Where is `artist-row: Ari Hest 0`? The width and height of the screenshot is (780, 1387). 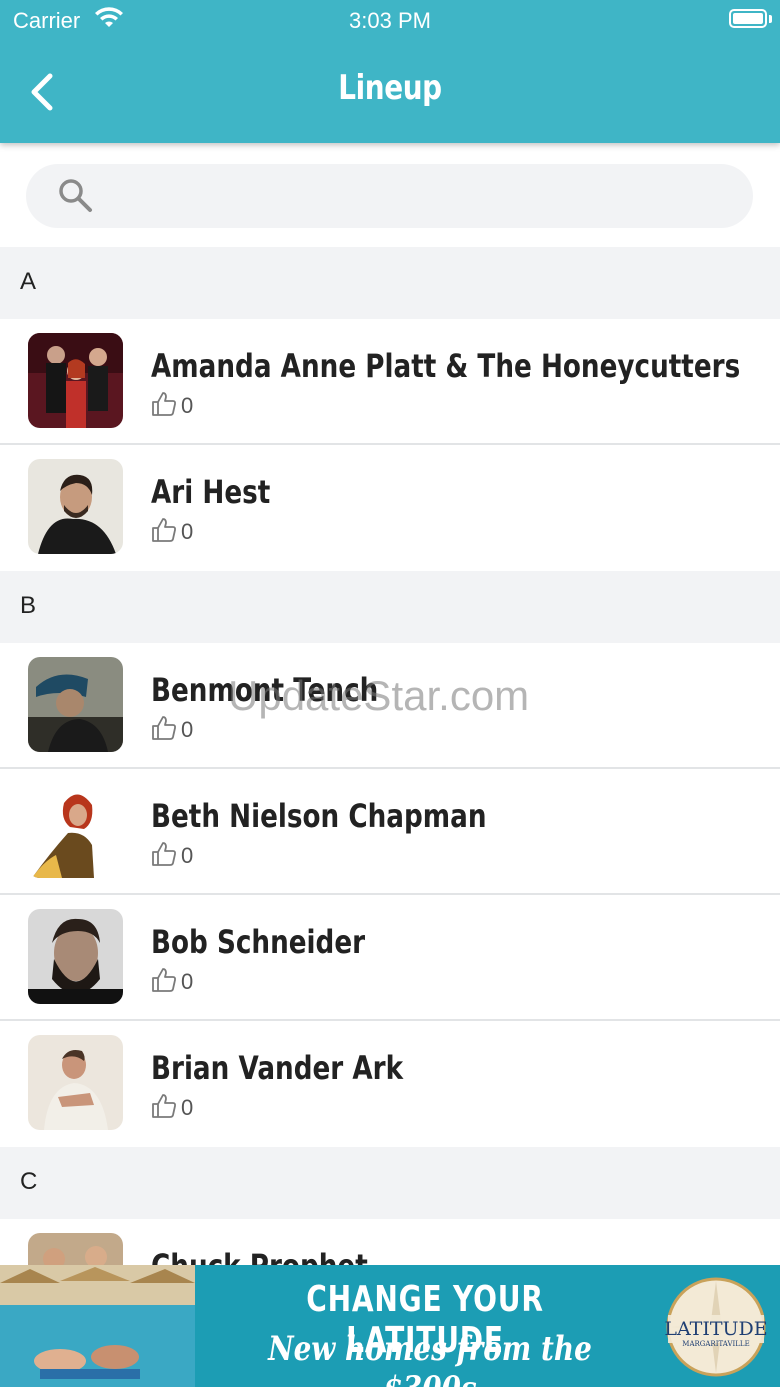 artist-row: Ari Hest 0 is located at coordinates (390, 508).